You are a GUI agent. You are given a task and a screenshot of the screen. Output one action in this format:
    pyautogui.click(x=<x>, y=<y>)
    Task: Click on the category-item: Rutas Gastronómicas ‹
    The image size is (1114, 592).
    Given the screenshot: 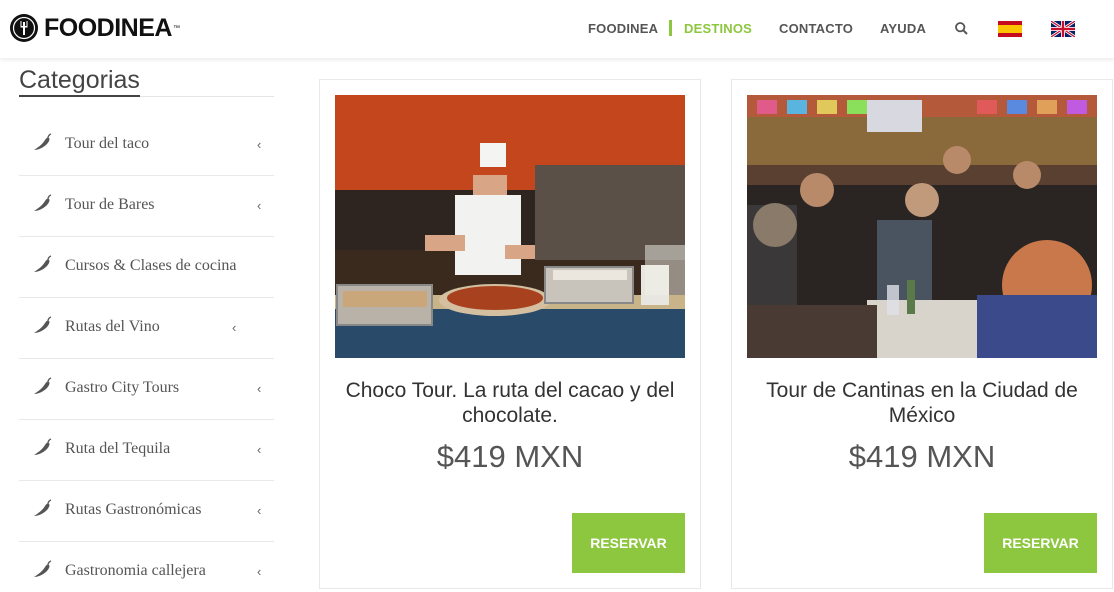 What is the action you would take?
    pyautogui.click(x=146, y=511)
    